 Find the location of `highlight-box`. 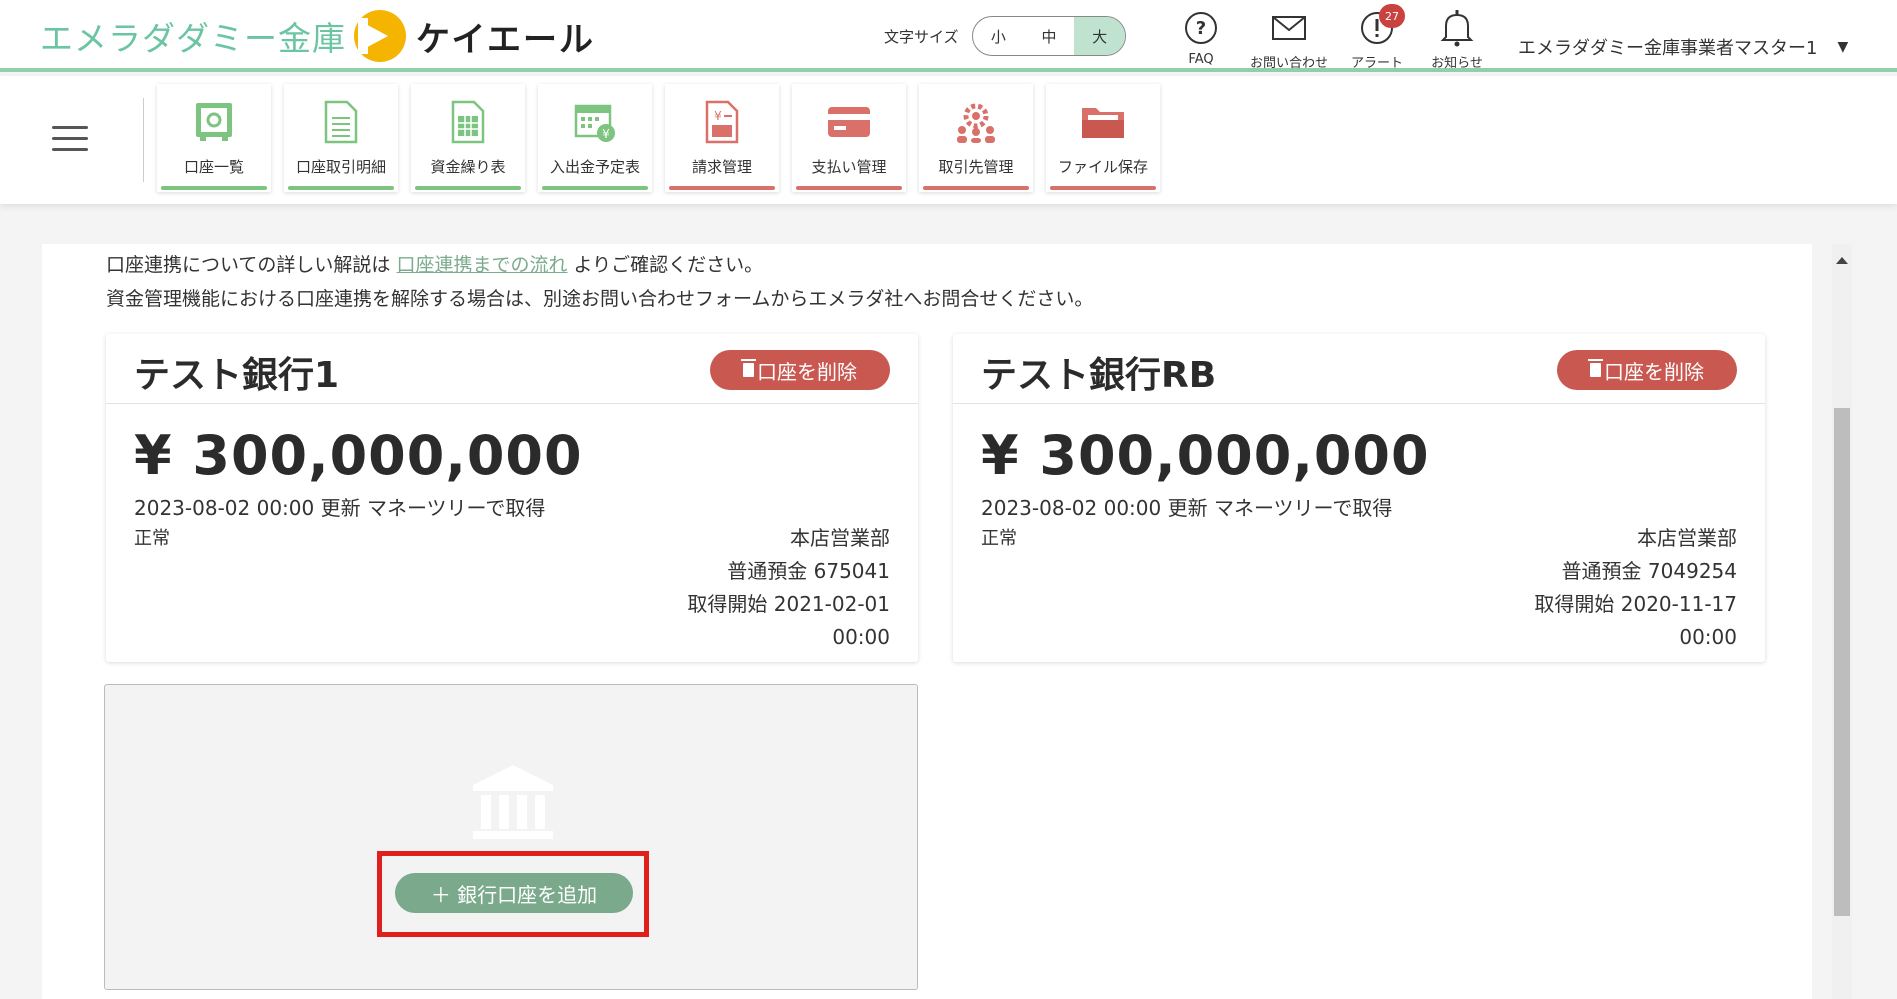

highlight-box is located at coordinates (513, 894).